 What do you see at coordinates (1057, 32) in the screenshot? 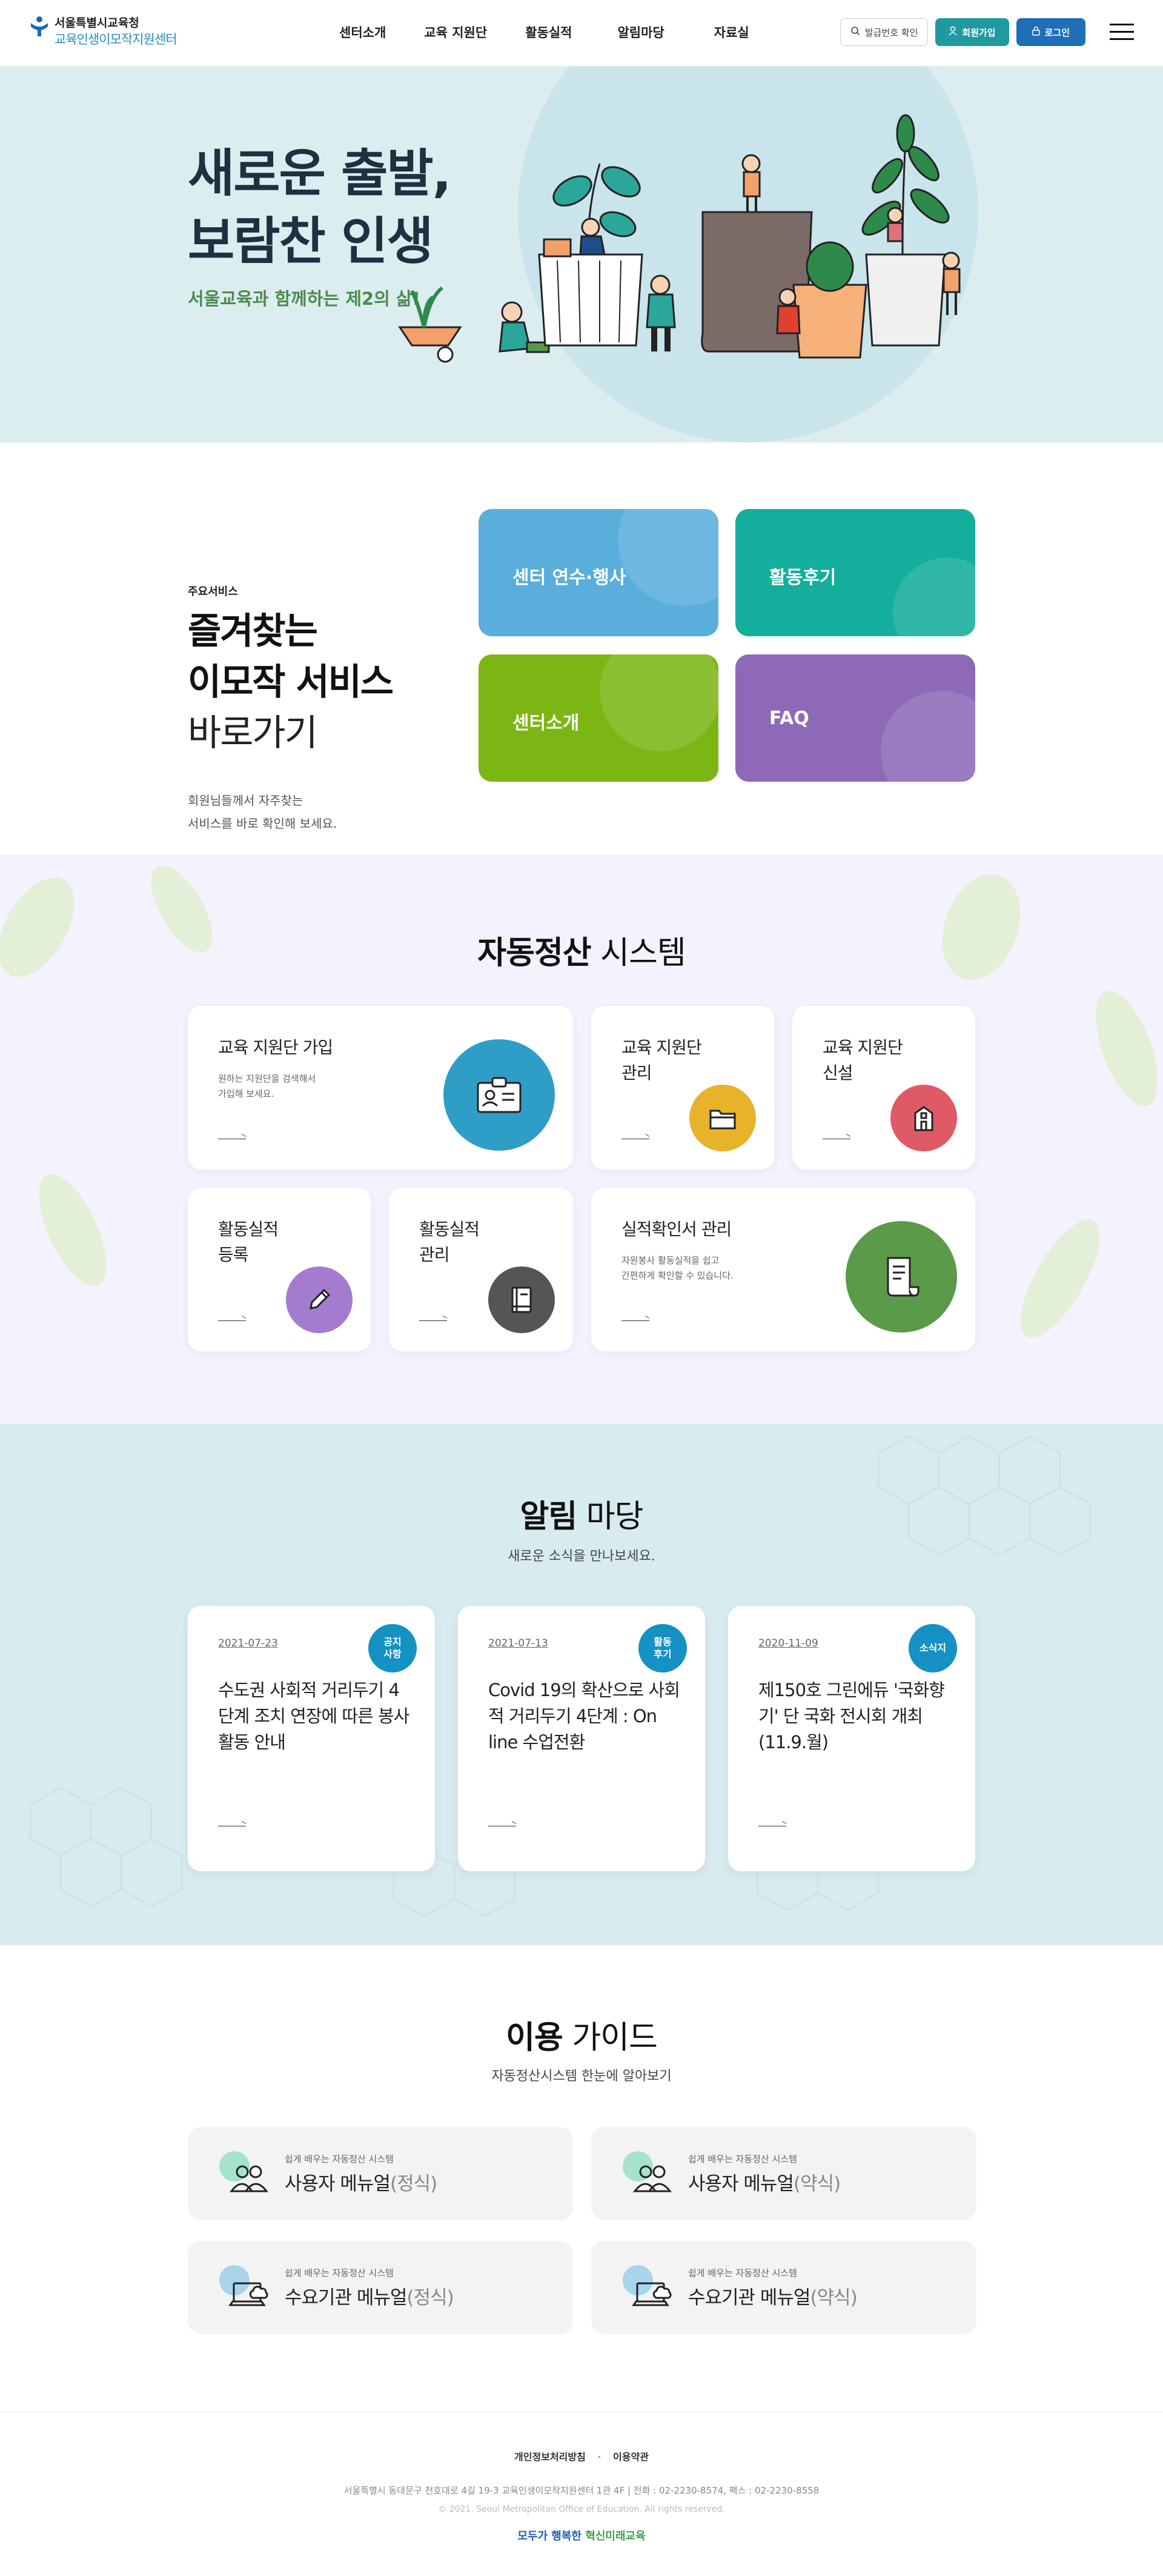
I see `login-label: 로그인` at bounding box center [1057, 32].